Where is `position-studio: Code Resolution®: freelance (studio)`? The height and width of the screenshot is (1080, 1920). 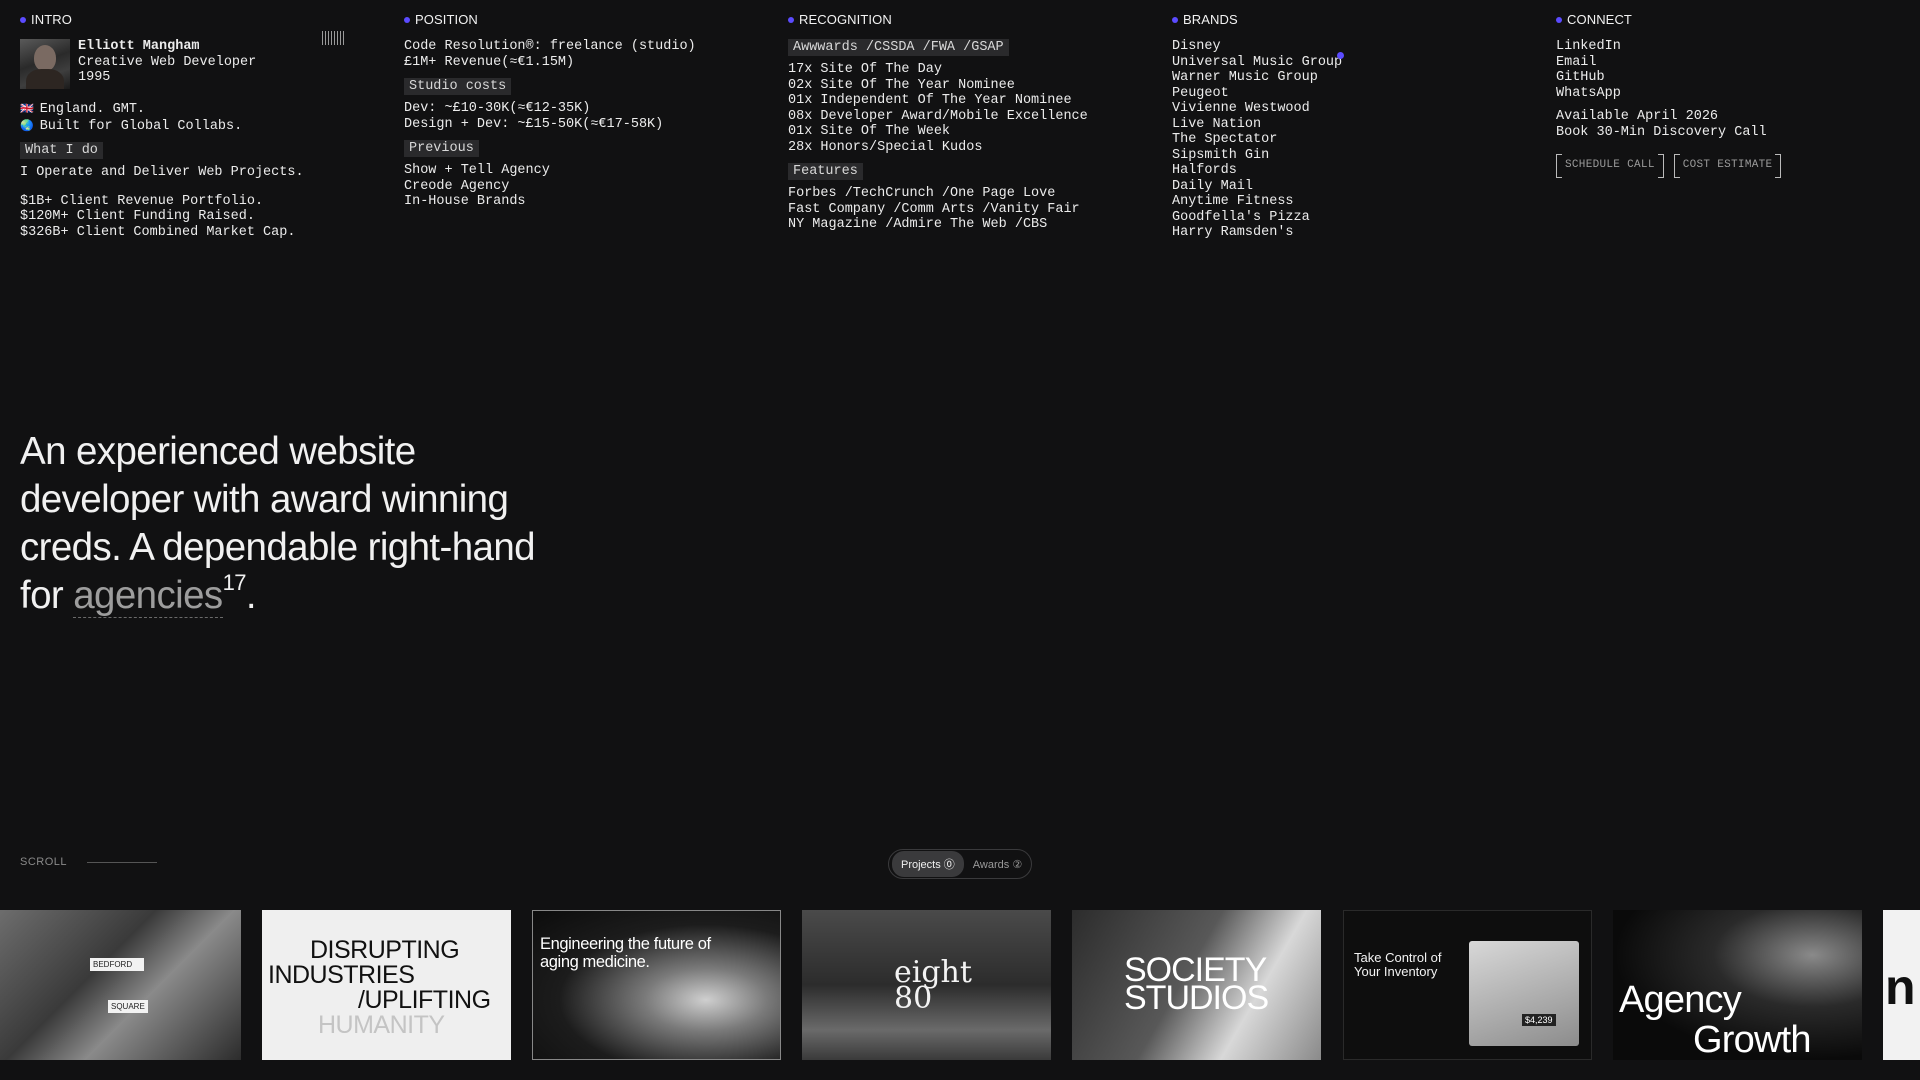 position-studio: Code Resolution®: freelance (studio) is located at coordinates (550, 46).